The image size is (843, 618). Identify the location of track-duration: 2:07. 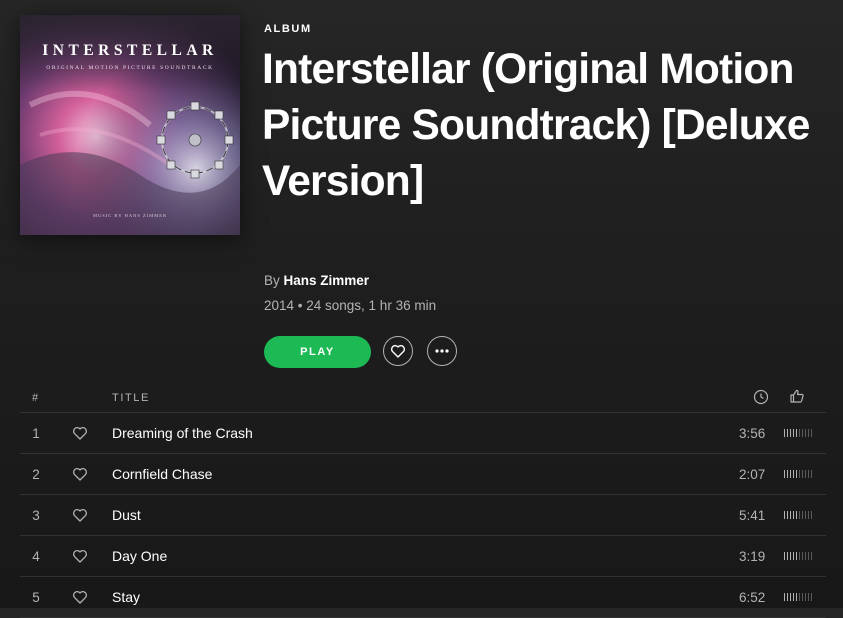
(752, 474).